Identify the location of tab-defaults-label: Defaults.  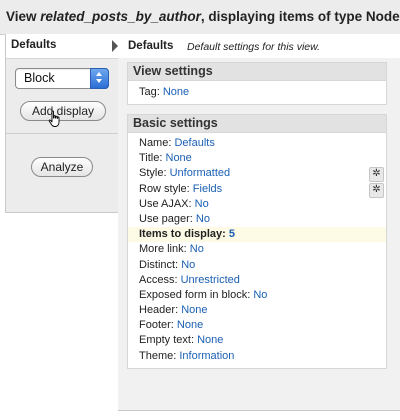
(34, 45).